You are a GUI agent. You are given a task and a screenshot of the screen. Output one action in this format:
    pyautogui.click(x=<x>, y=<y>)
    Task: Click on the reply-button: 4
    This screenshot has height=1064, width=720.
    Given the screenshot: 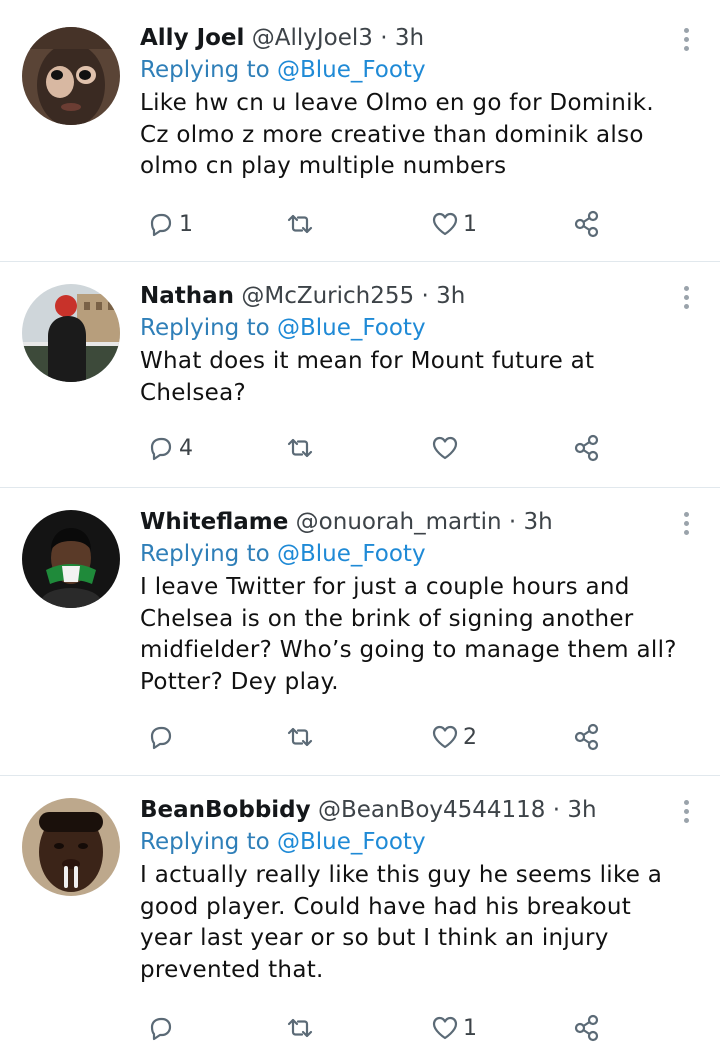 What is the action you would take?
    pyautogui.click(x=169, y=448)
    